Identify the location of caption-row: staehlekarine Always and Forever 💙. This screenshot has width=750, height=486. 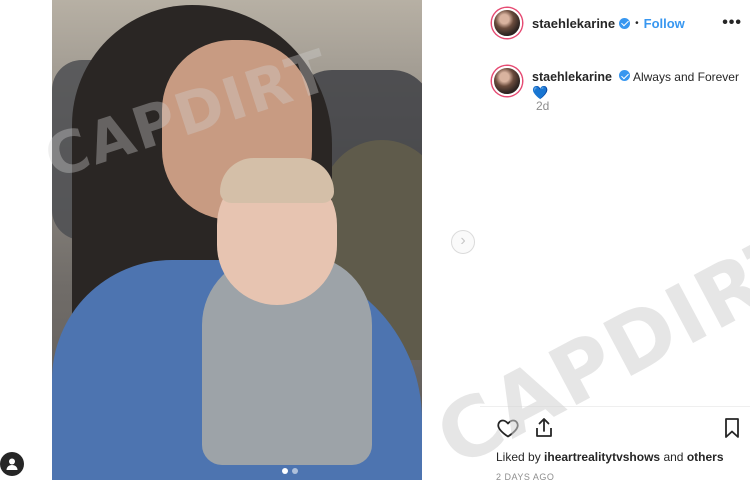
(621, 83).